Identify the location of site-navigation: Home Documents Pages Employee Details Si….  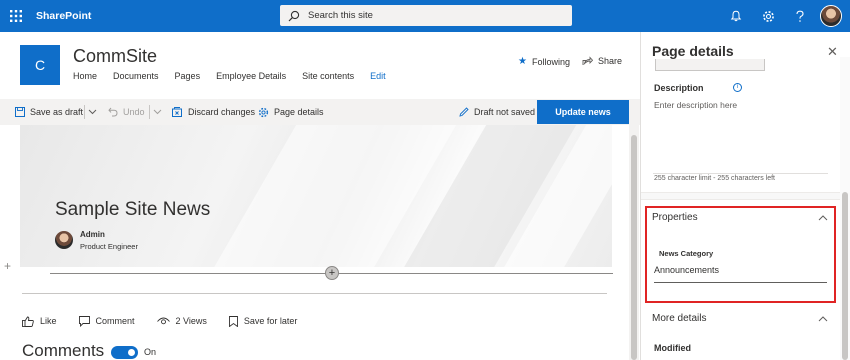
(237, 76).